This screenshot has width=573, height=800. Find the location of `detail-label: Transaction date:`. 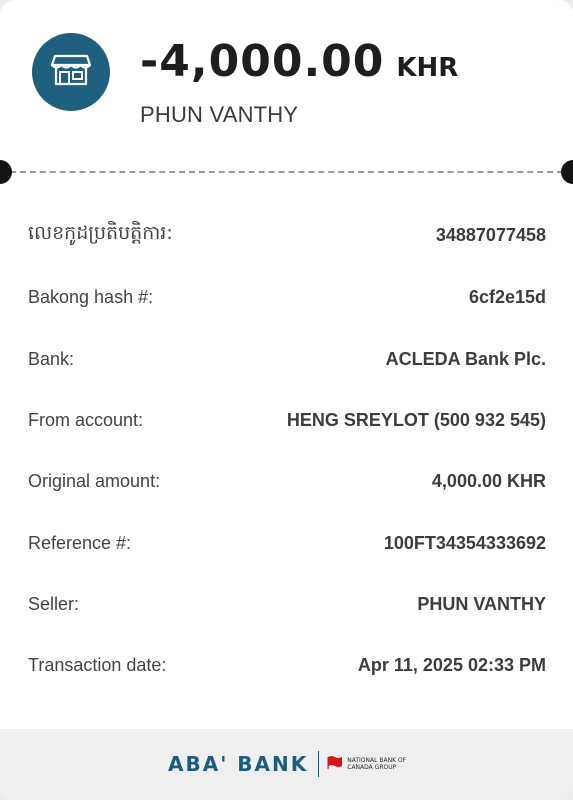

detail-label: Transaction date: is located at coordinates (97, 664).